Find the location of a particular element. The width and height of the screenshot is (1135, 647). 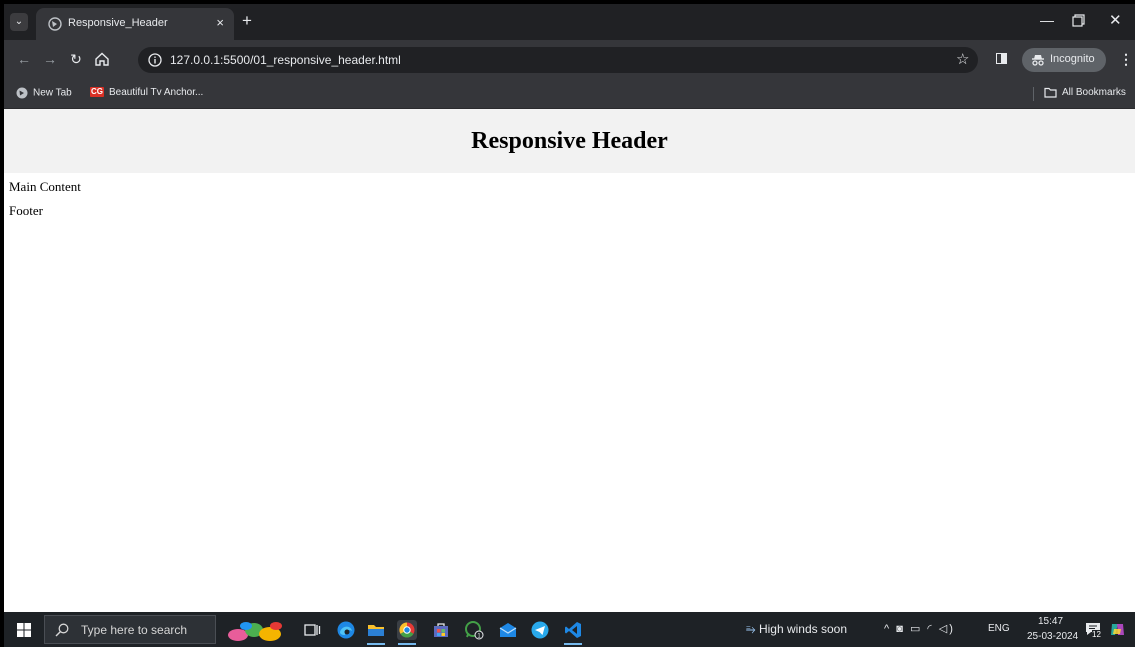

incognito-badge: Incognito is located at coordinates (1064, 60).